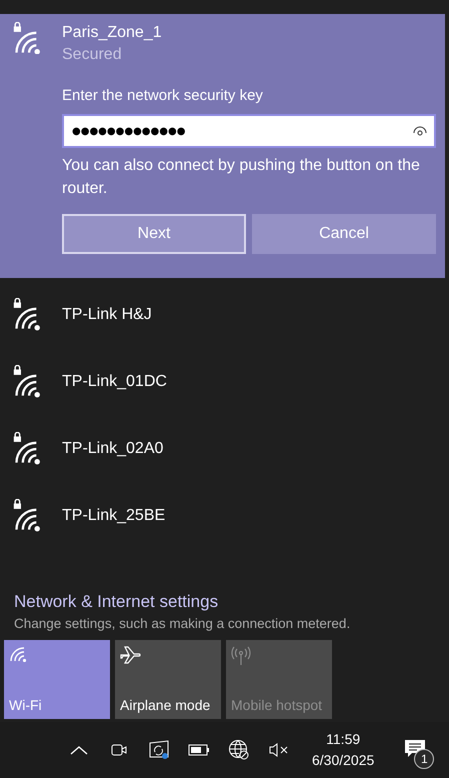 The height and width of the screenshot is (778, 449). Describe the element at coordinates (114, 515) in the screenshot. I see `network-list-item: TP-Link_25BE` at that location.